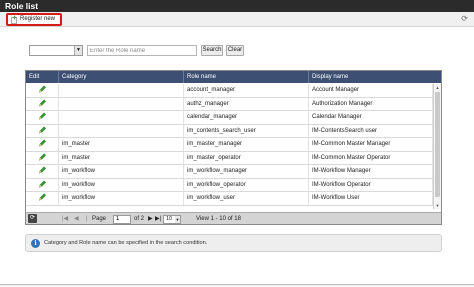 The width and height of the screenshot is (474, 287). Describe the element at coordinates (246, 185) in the screenshot. I see `role-name-cell: im_workflow_operator` at that location.